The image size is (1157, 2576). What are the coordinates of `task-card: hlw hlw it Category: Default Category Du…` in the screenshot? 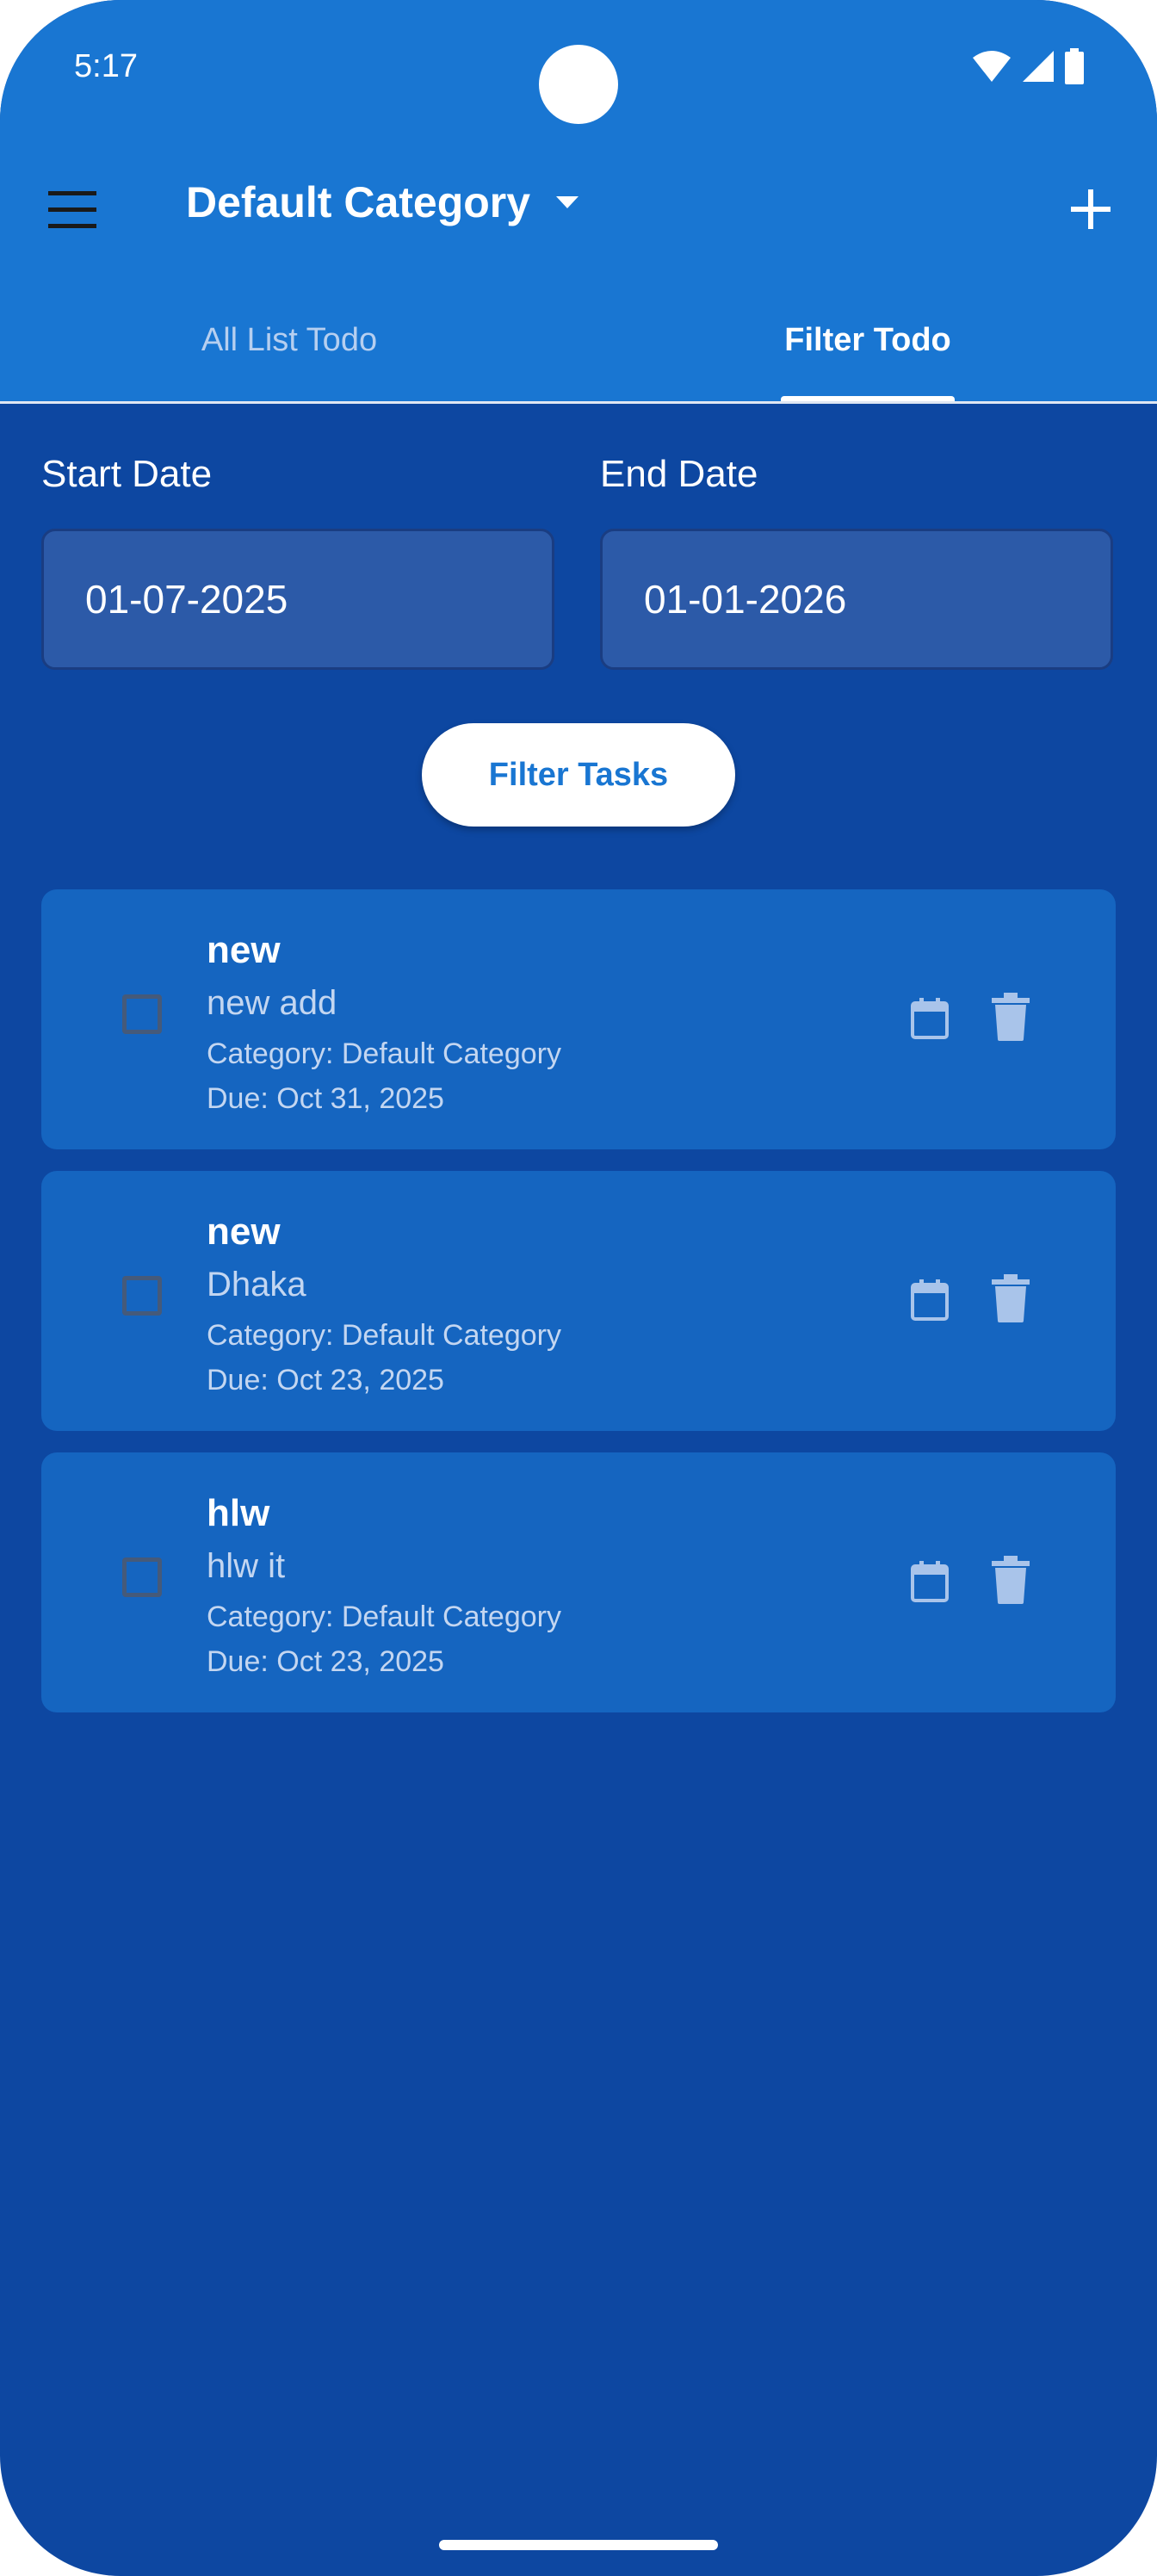 It's located at (579, 1582).